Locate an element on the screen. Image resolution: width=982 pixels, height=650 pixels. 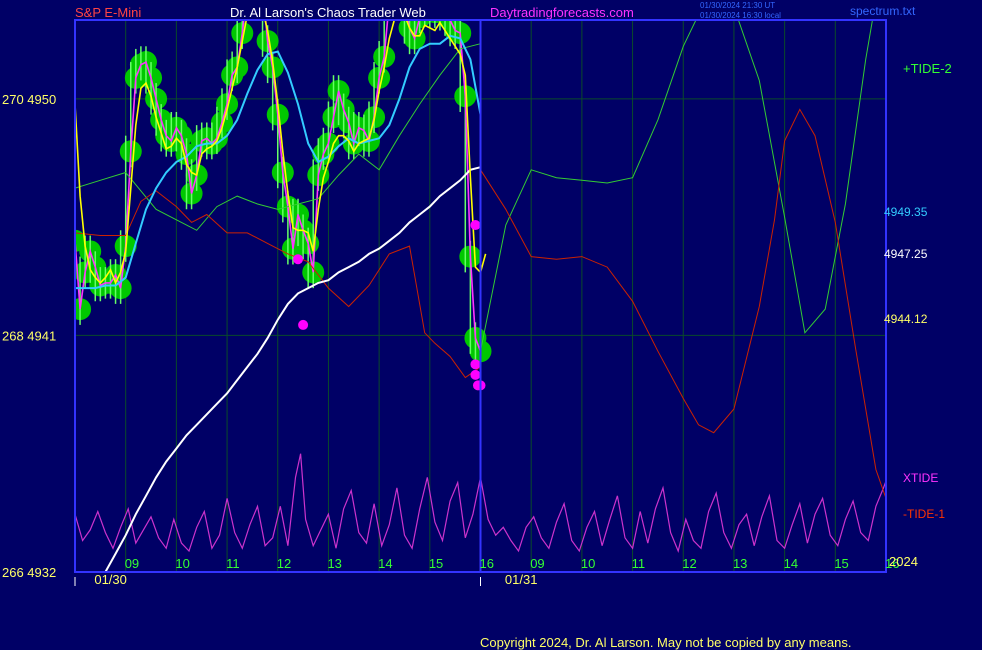
xtide-series is located at coordinates (480, 503).